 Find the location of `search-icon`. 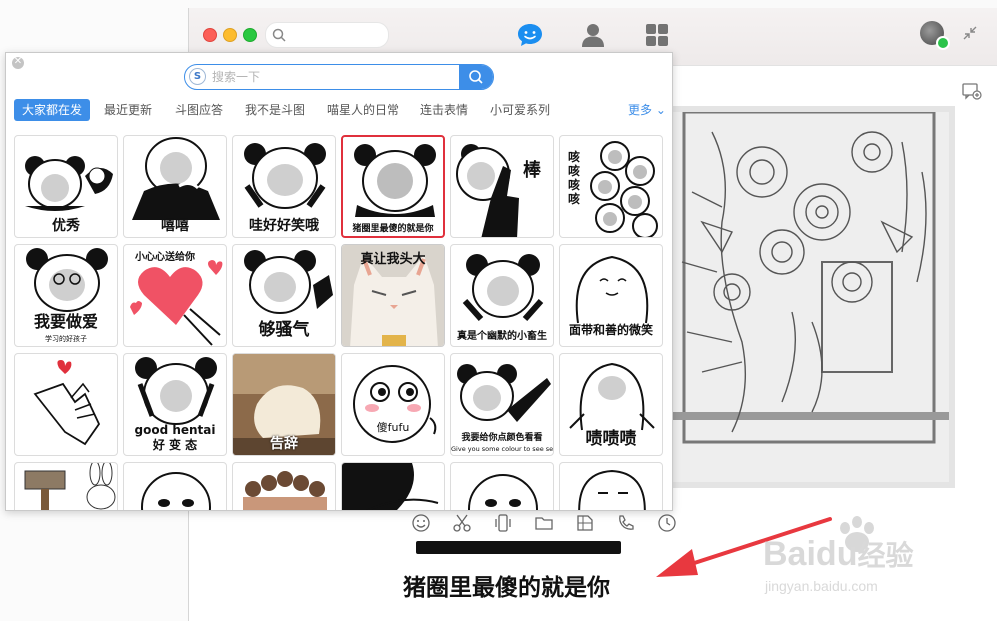

search-icon is located at coordinates (279, 35).